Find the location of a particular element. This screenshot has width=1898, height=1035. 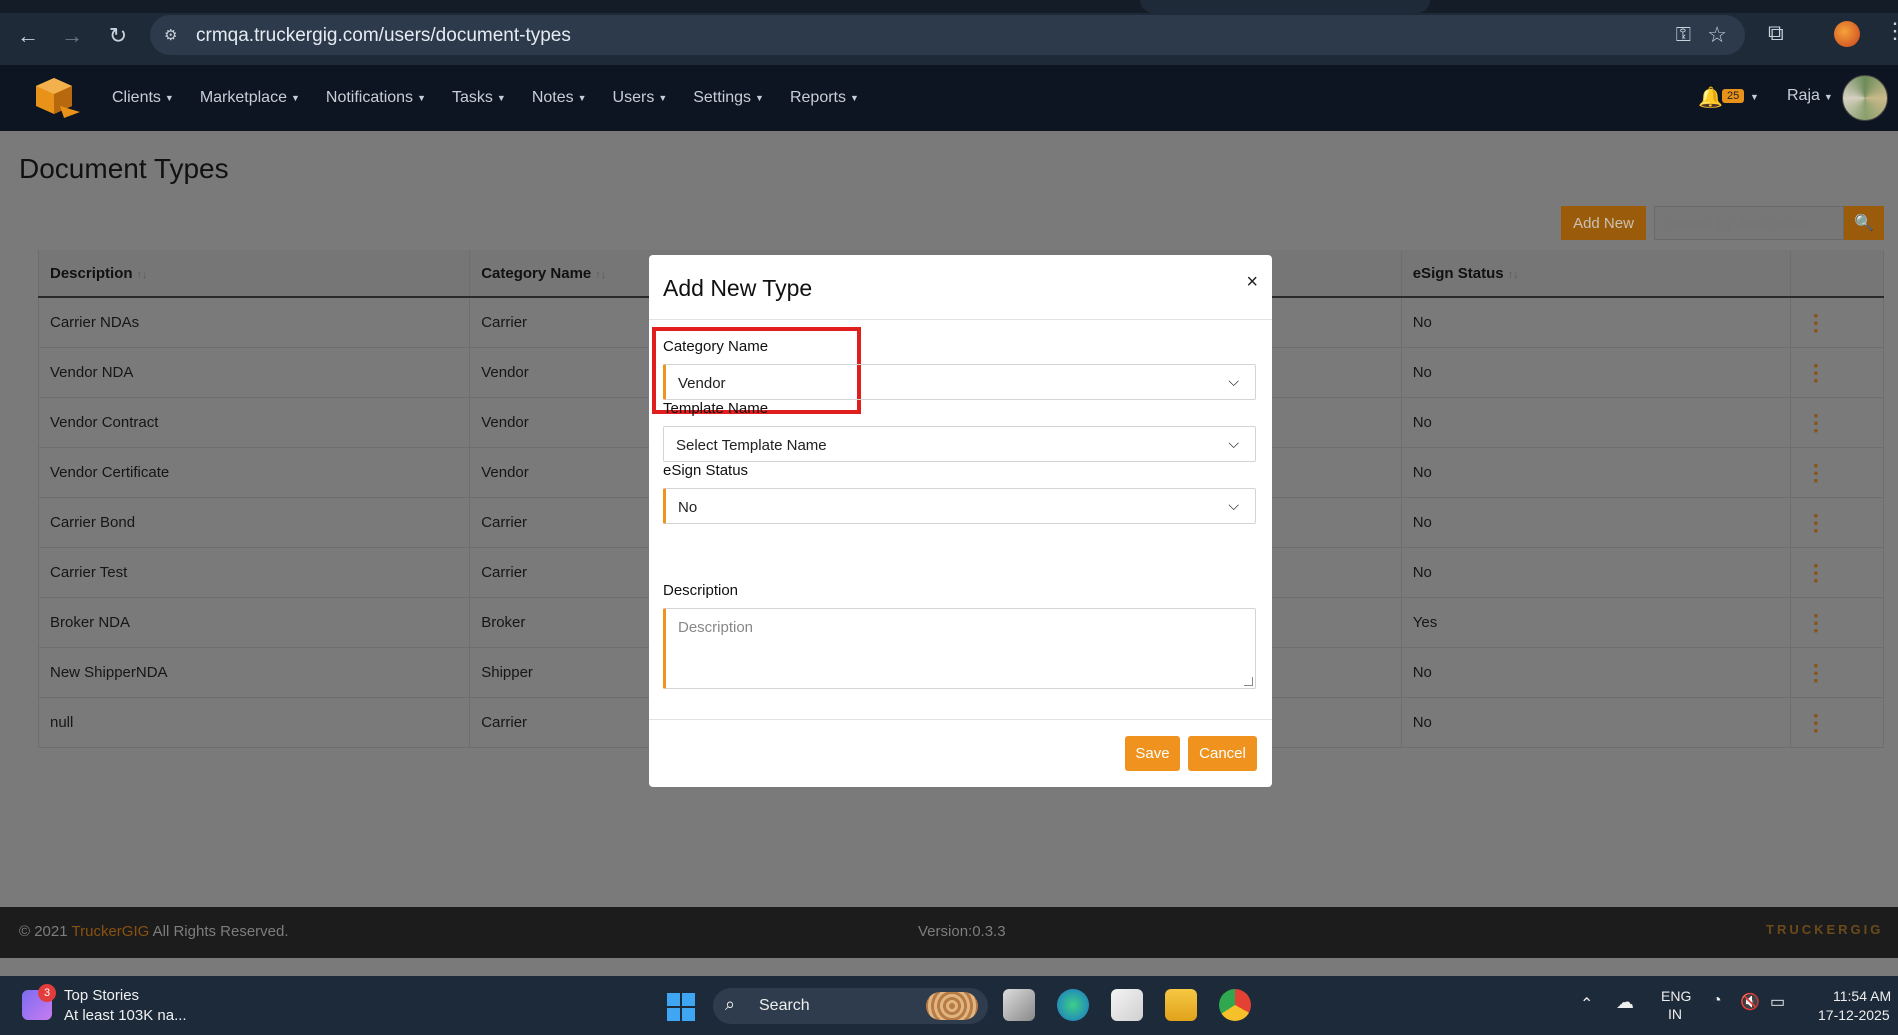

menu-notes: Notes ▼ is located at coordinates (559, 98).